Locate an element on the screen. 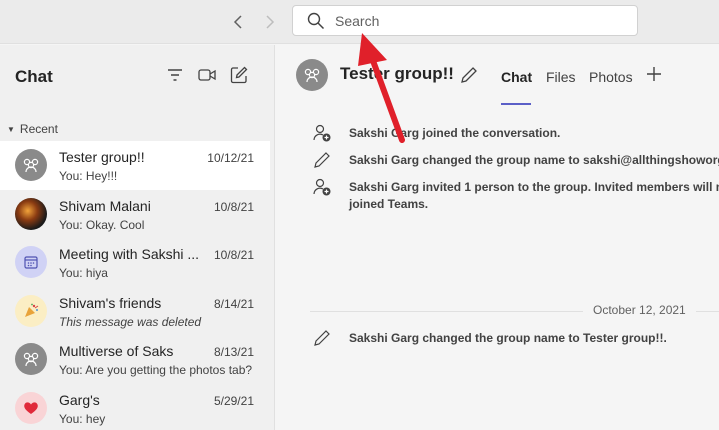 This screenshot has width=719, height=430. chat-title: Tester group!! is located at coordinates (397, 73).